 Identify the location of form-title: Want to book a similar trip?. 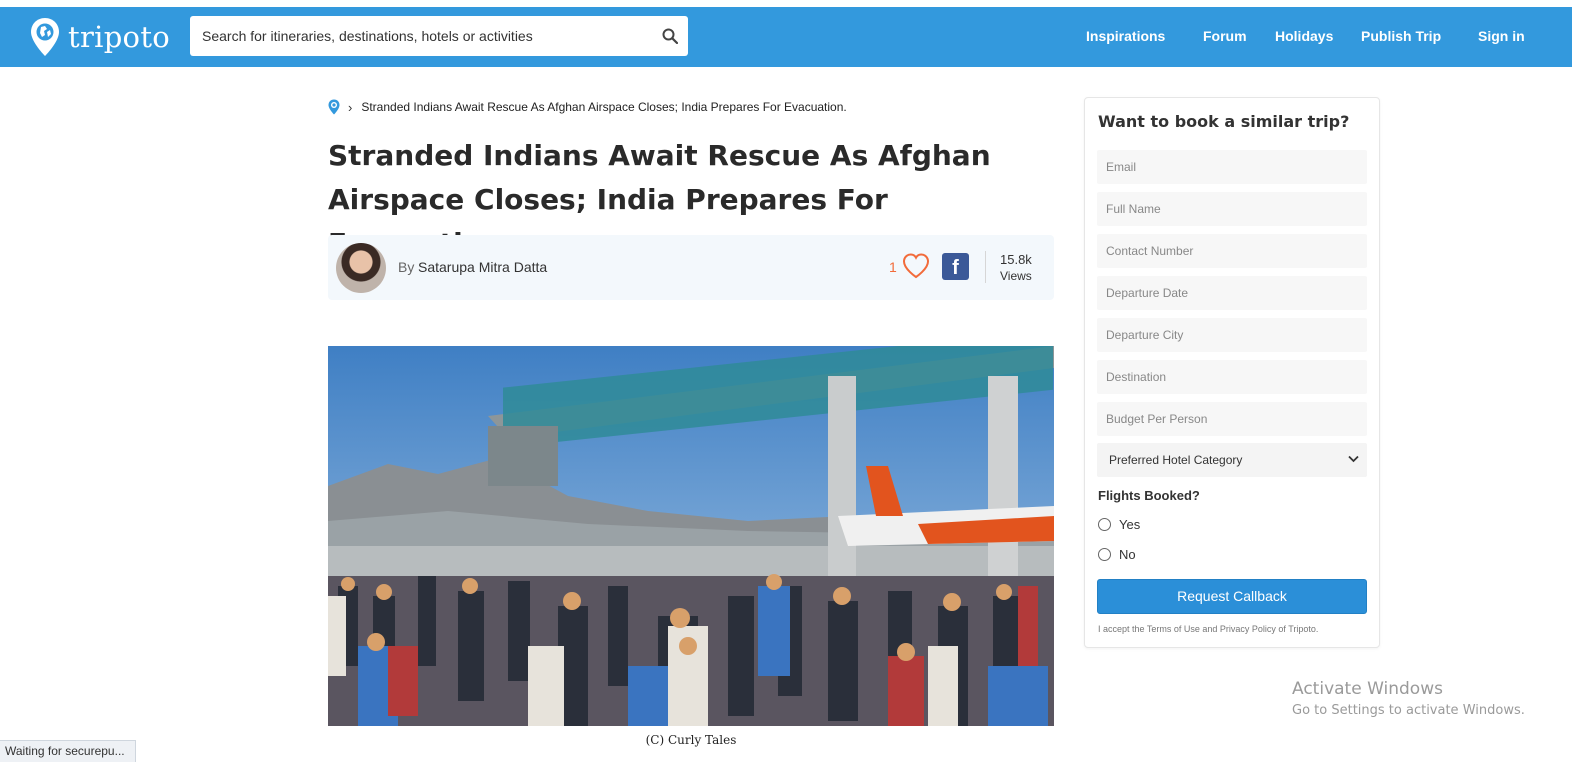
(1224, 121).